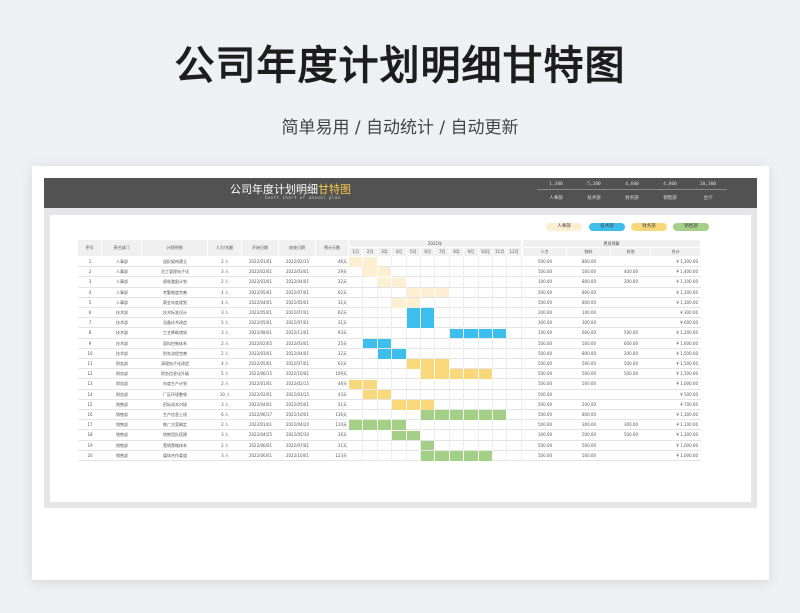 The width and height of the screenshot is (800, 613). Describe the element at coordinates (90, 414) in the screenshot. I see `cell-seq: 16` at that location.